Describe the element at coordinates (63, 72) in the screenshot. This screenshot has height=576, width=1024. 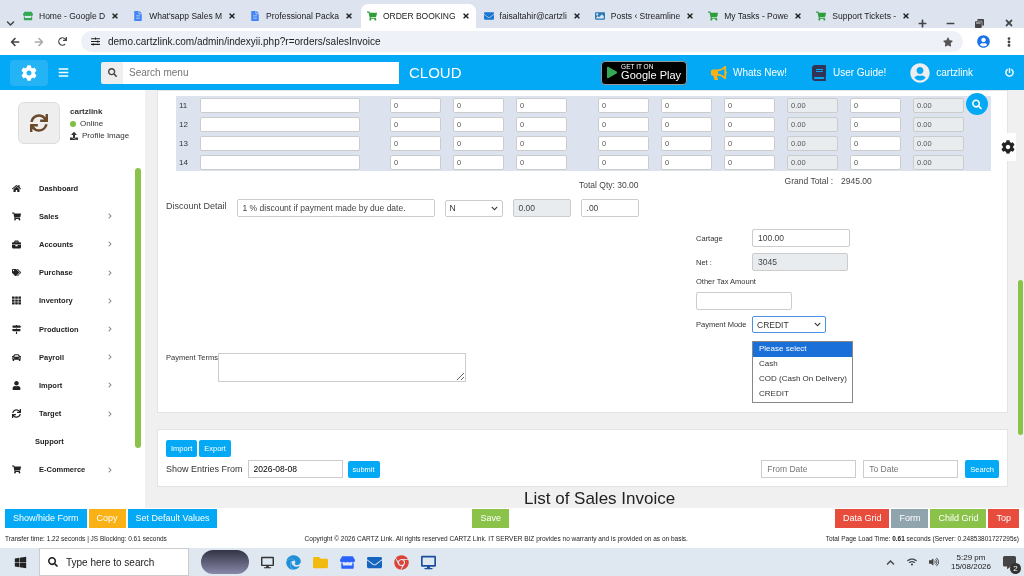
I see `menu-icon` at that location.